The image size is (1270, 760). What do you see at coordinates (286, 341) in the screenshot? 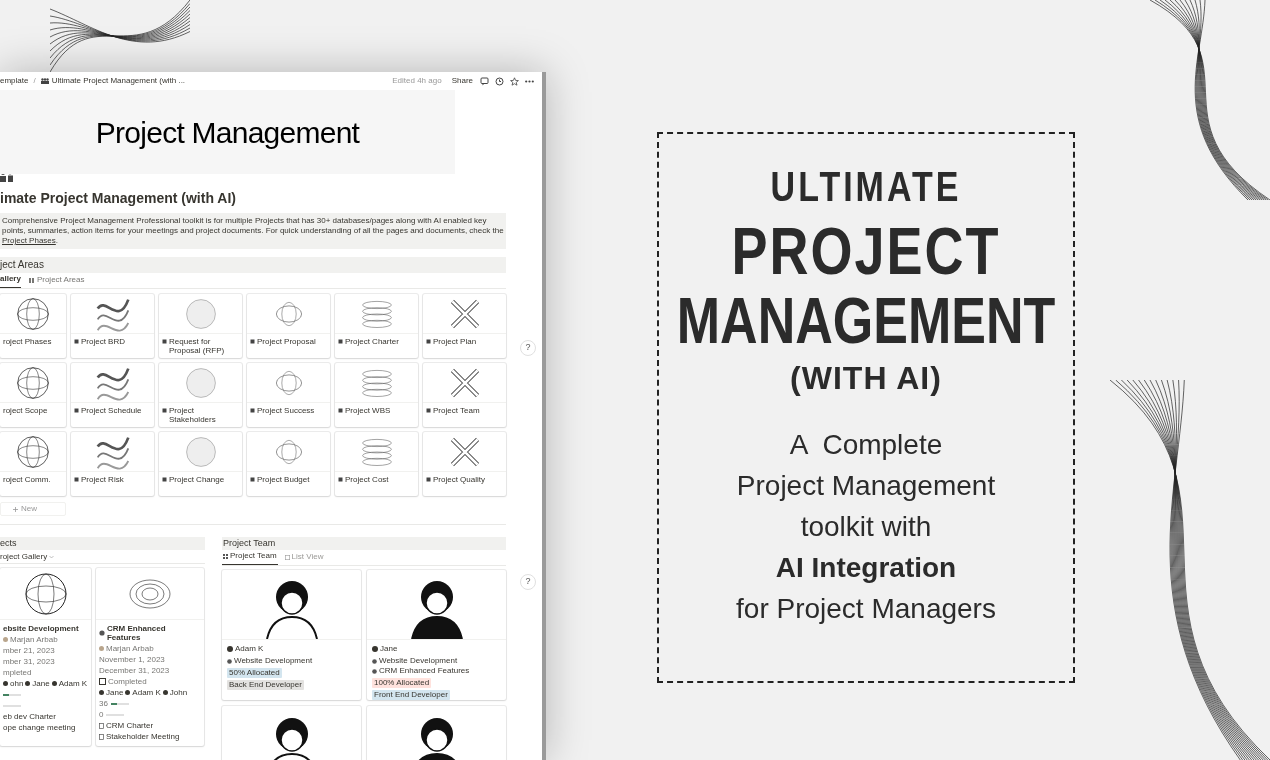
I see `card-title: Project Proposal` at bounding box center [286, 341].